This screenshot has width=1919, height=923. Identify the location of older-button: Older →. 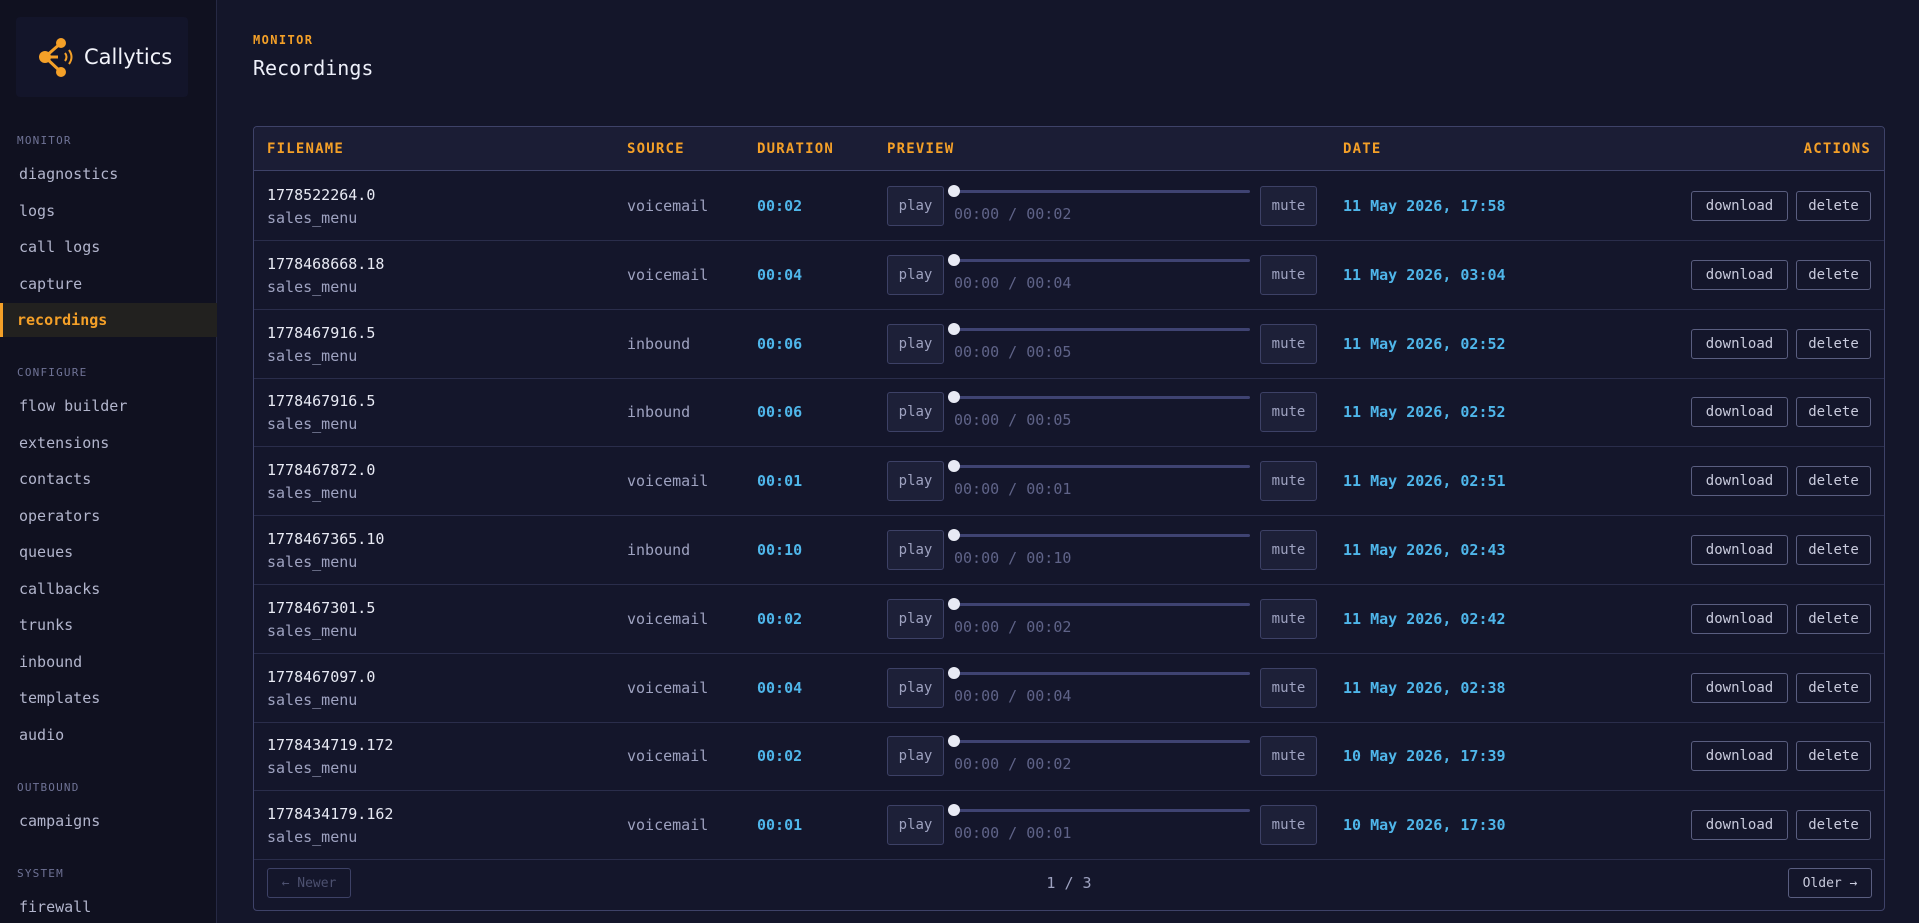
(1830, 883).